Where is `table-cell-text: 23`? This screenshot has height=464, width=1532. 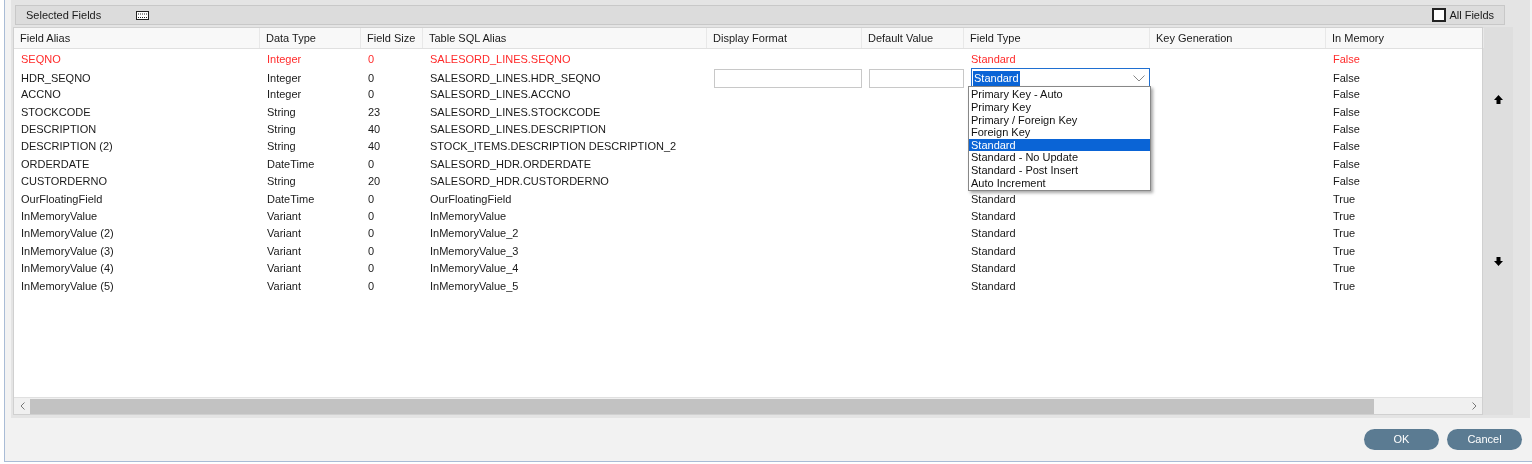
table-cell-text: 23 is located at coordinates (374, 112).